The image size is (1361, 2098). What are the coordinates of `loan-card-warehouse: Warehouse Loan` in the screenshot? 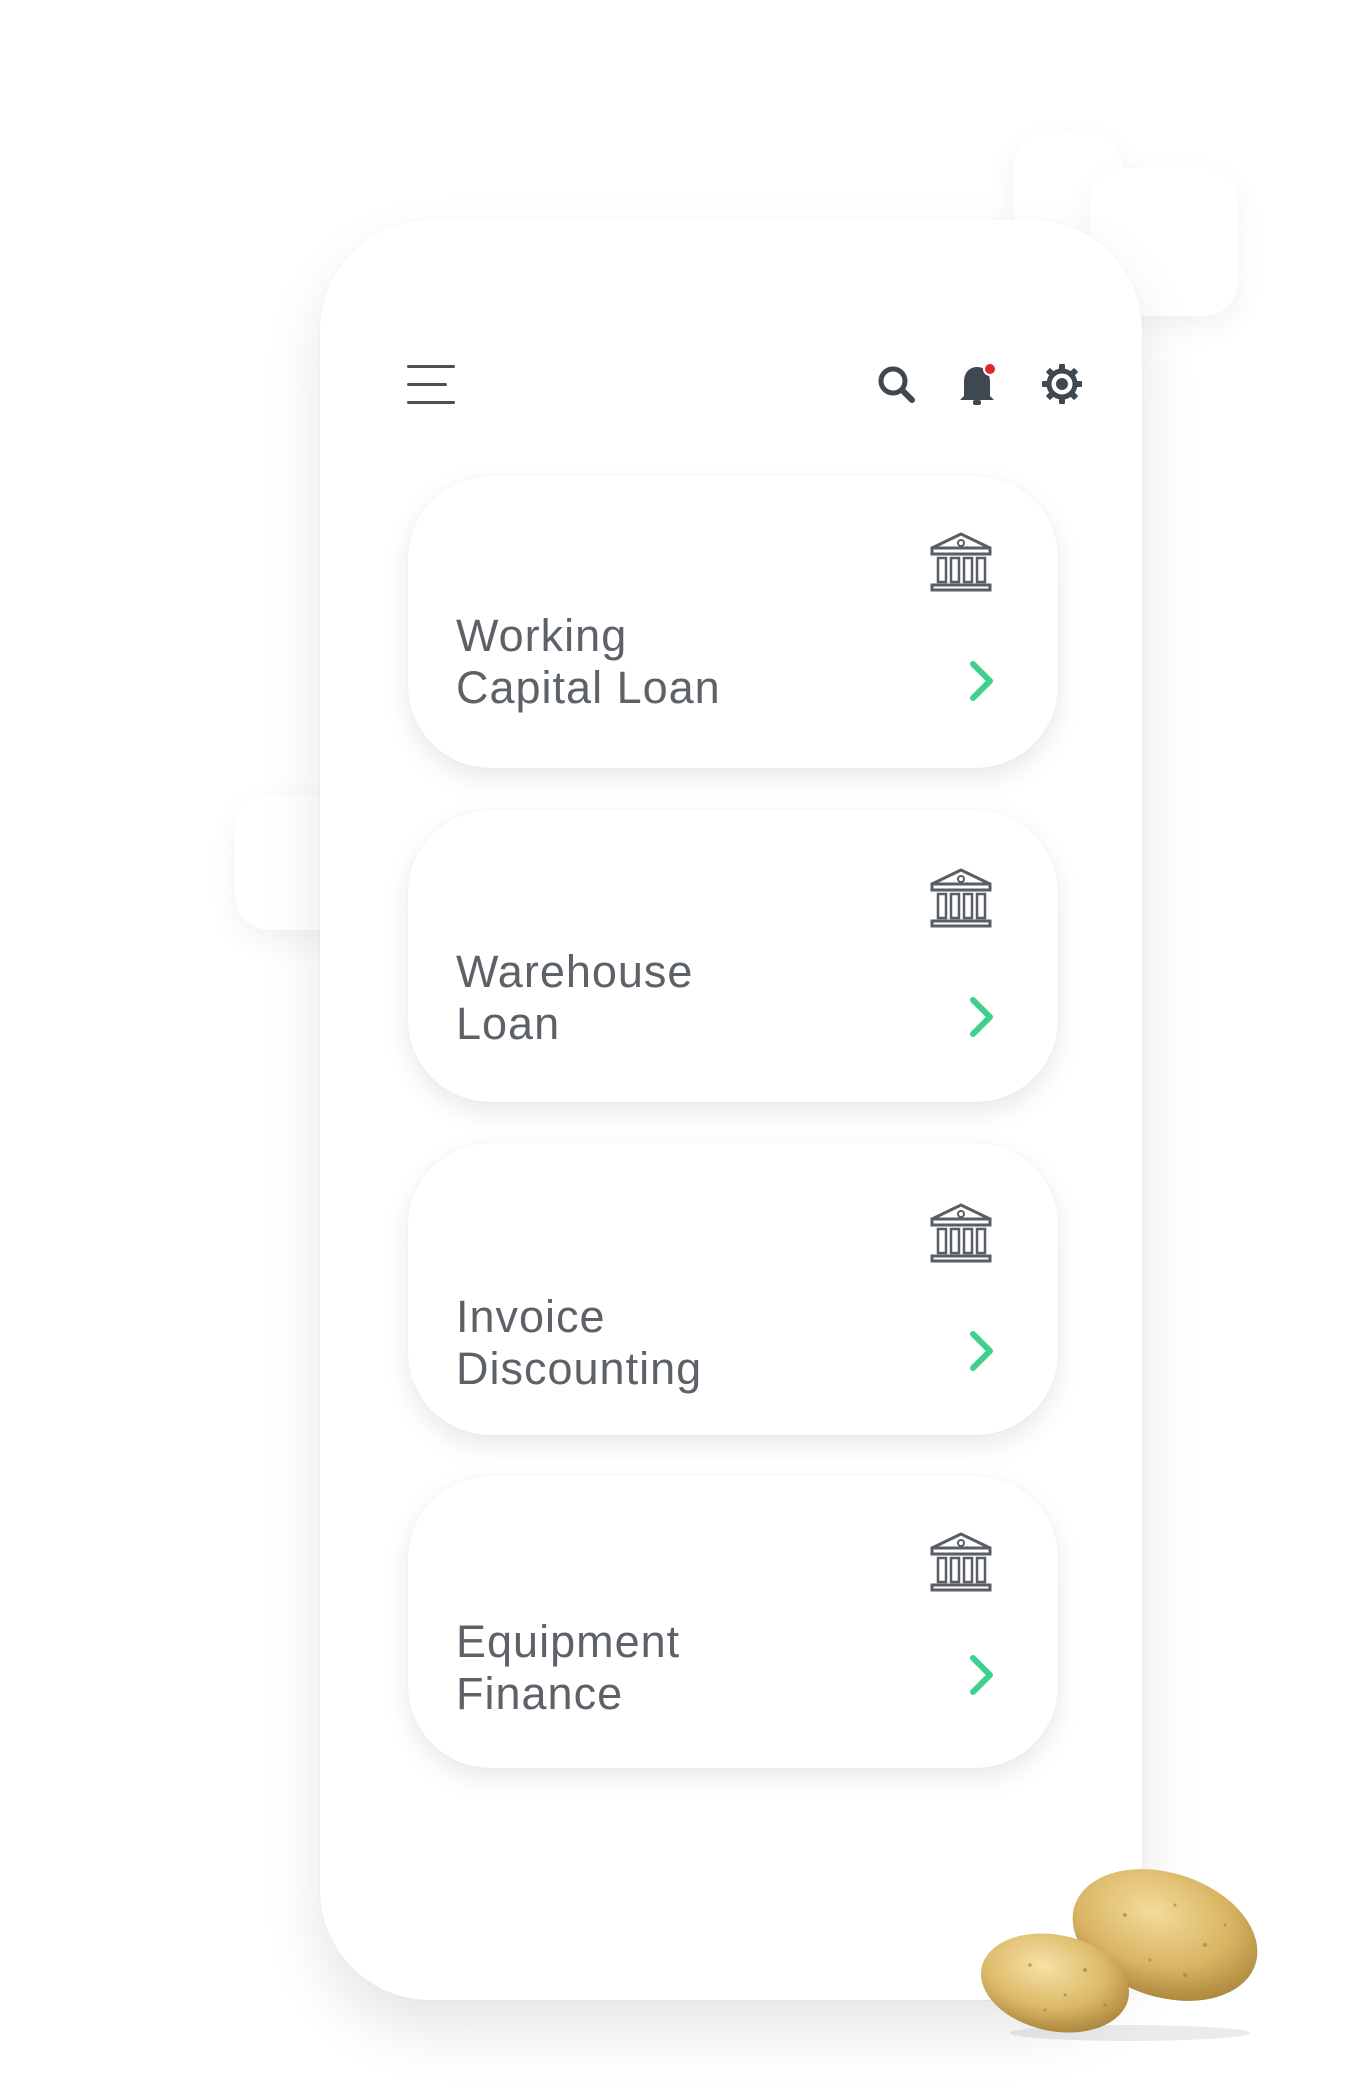 It's located at (733, 956).